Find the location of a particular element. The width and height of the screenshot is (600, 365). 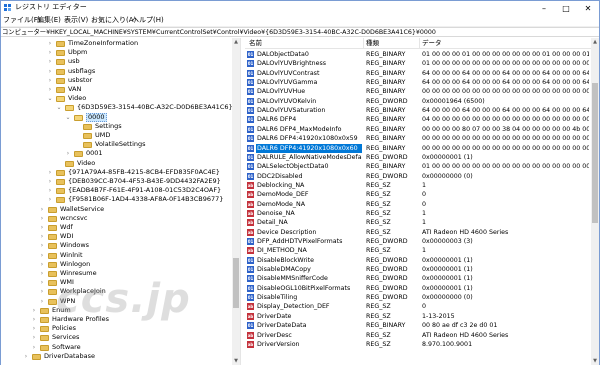

tree-node: › DriverDatabase is located at coordinates (116, 356).